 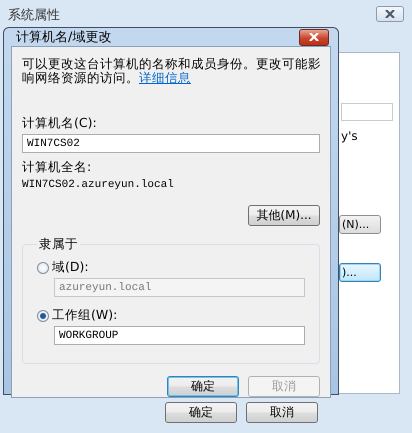 What do you see at coordinates (179, 335) in the screenshot?
I see `input-field: WORKGROUP` at bounding box center [179, 335].